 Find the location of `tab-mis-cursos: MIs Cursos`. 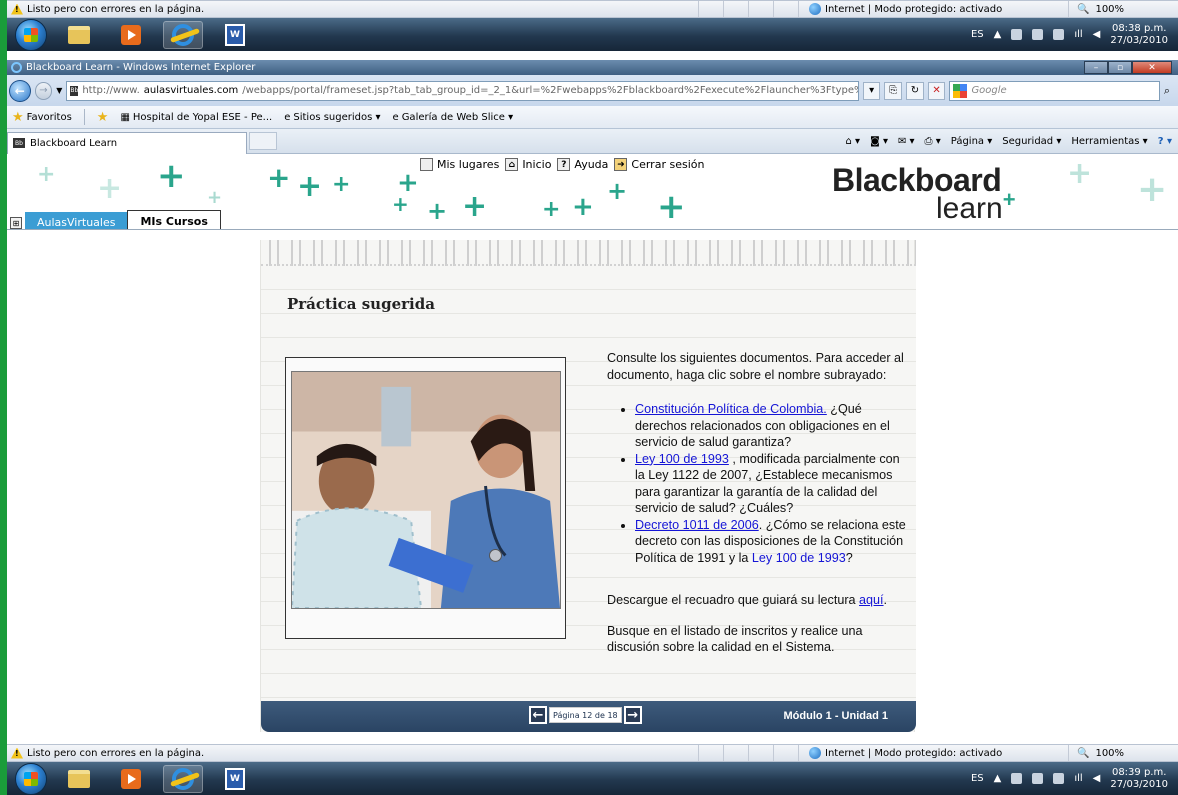

tab-mis-cursos: MIs Cursos is located at coordinates (174, 219).